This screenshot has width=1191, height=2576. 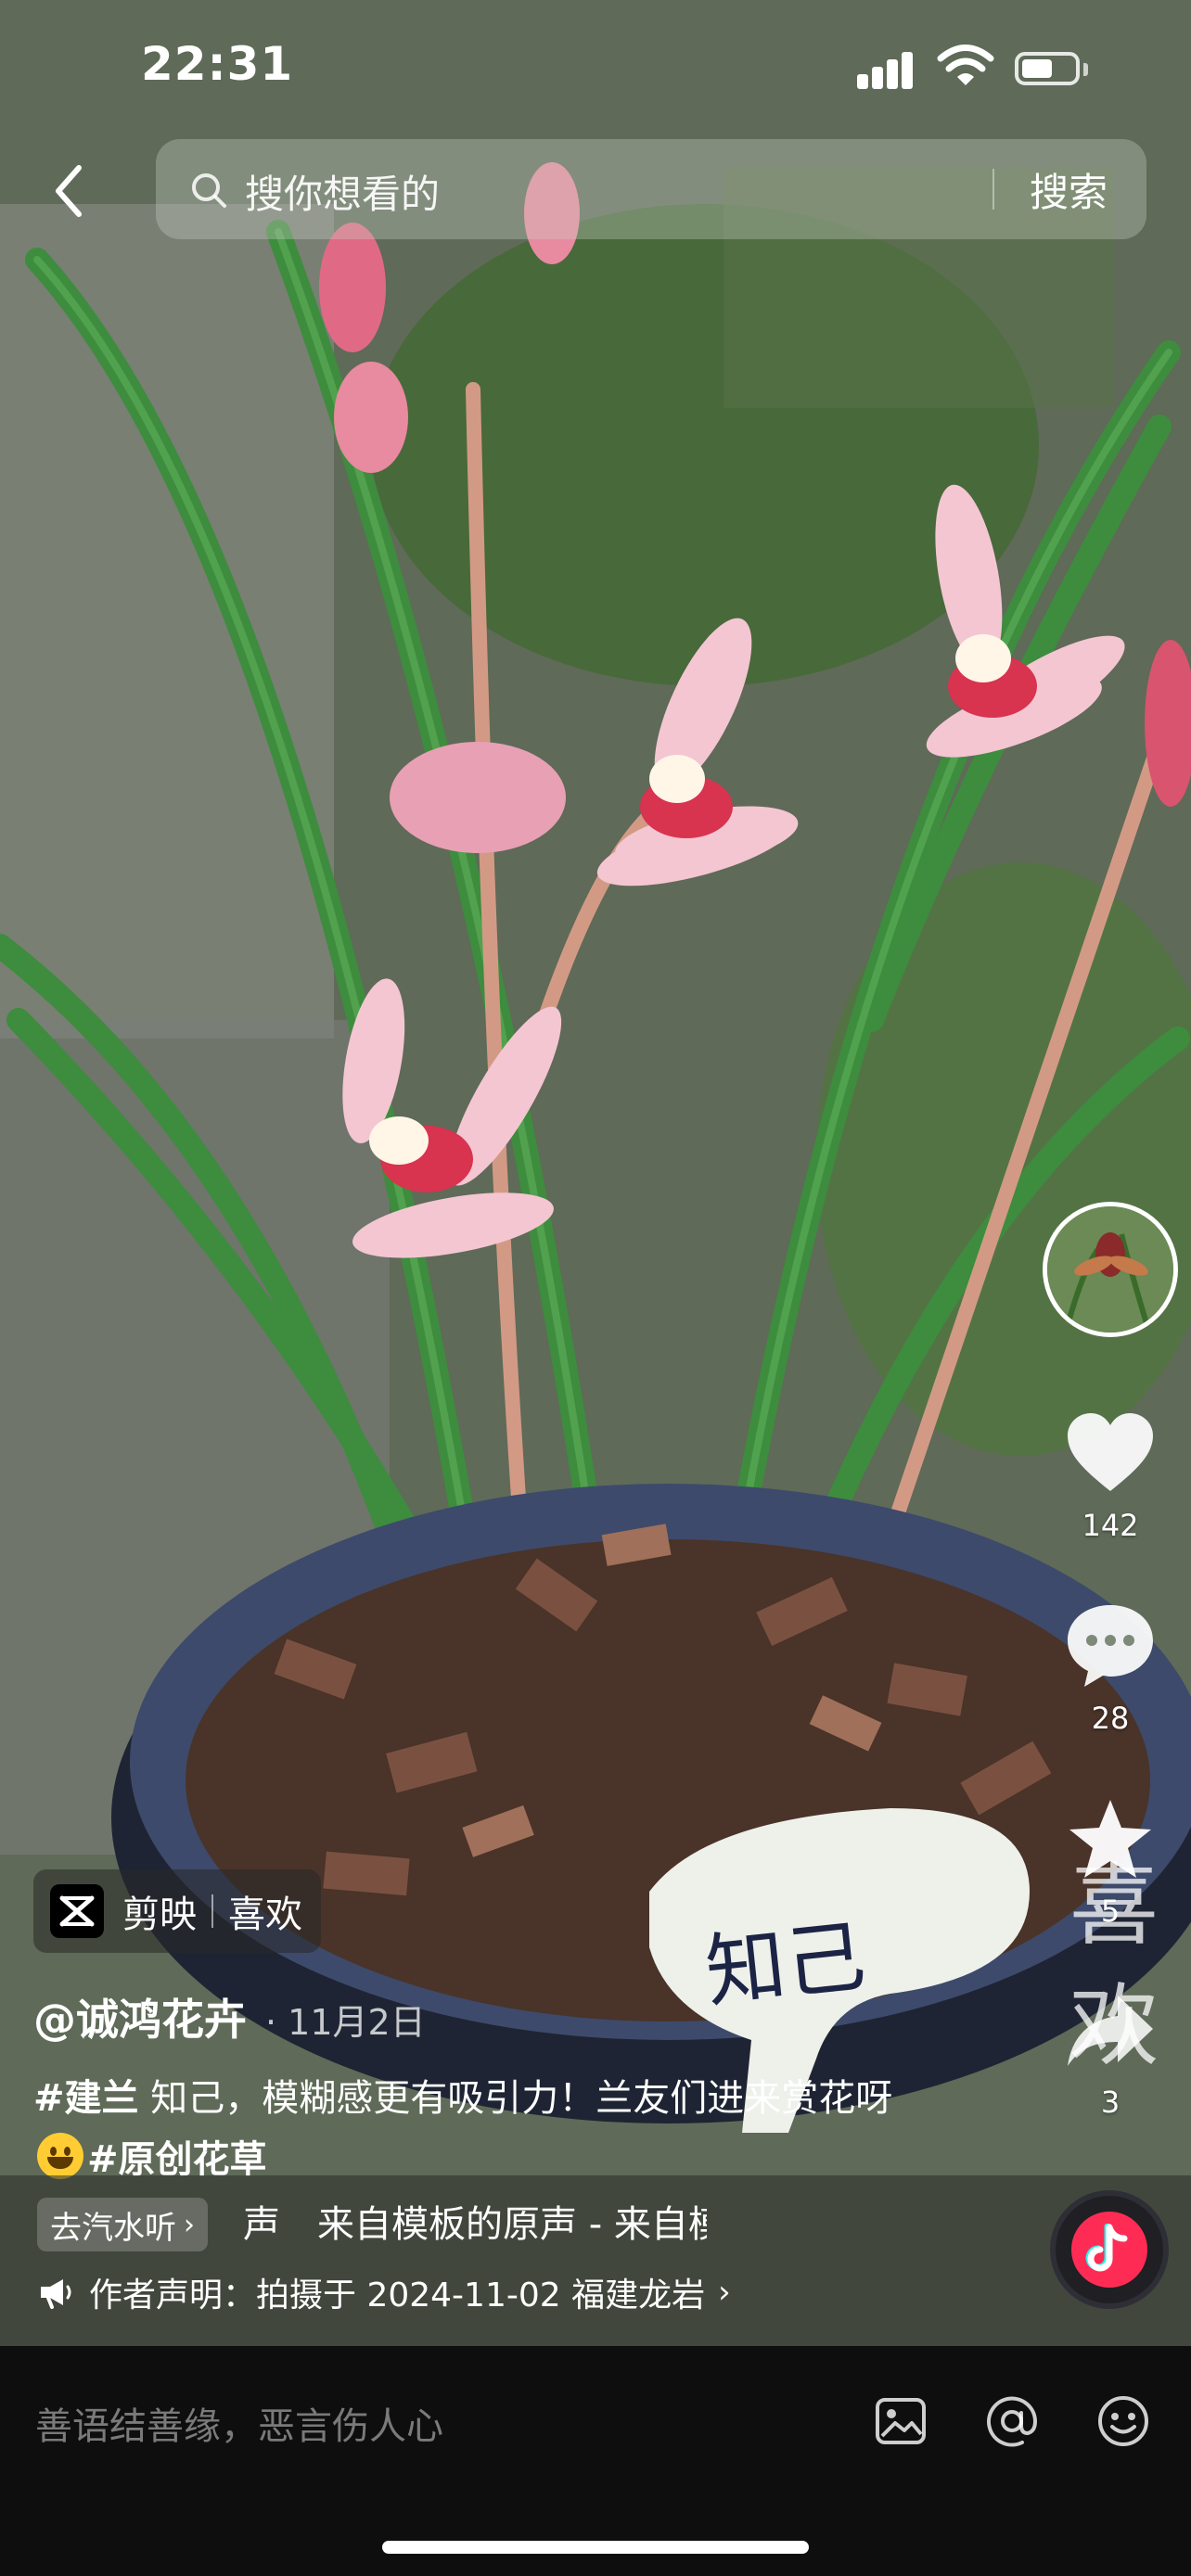 I want to click on mention-button, so click(x=1012, y=2421).